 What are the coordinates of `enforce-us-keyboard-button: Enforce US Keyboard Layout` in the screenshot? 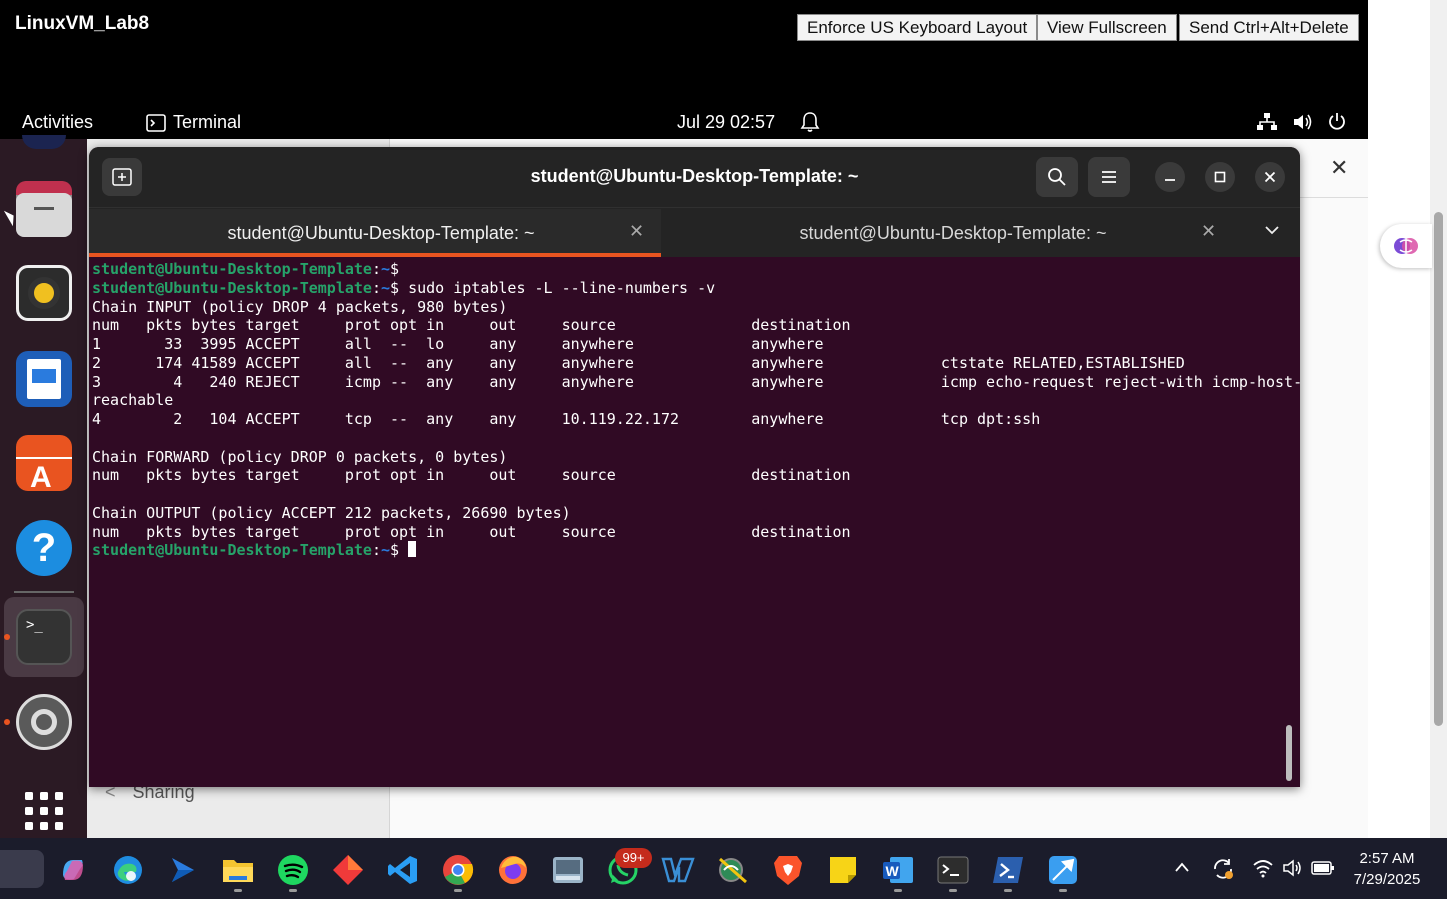 It's located at (917, 27).